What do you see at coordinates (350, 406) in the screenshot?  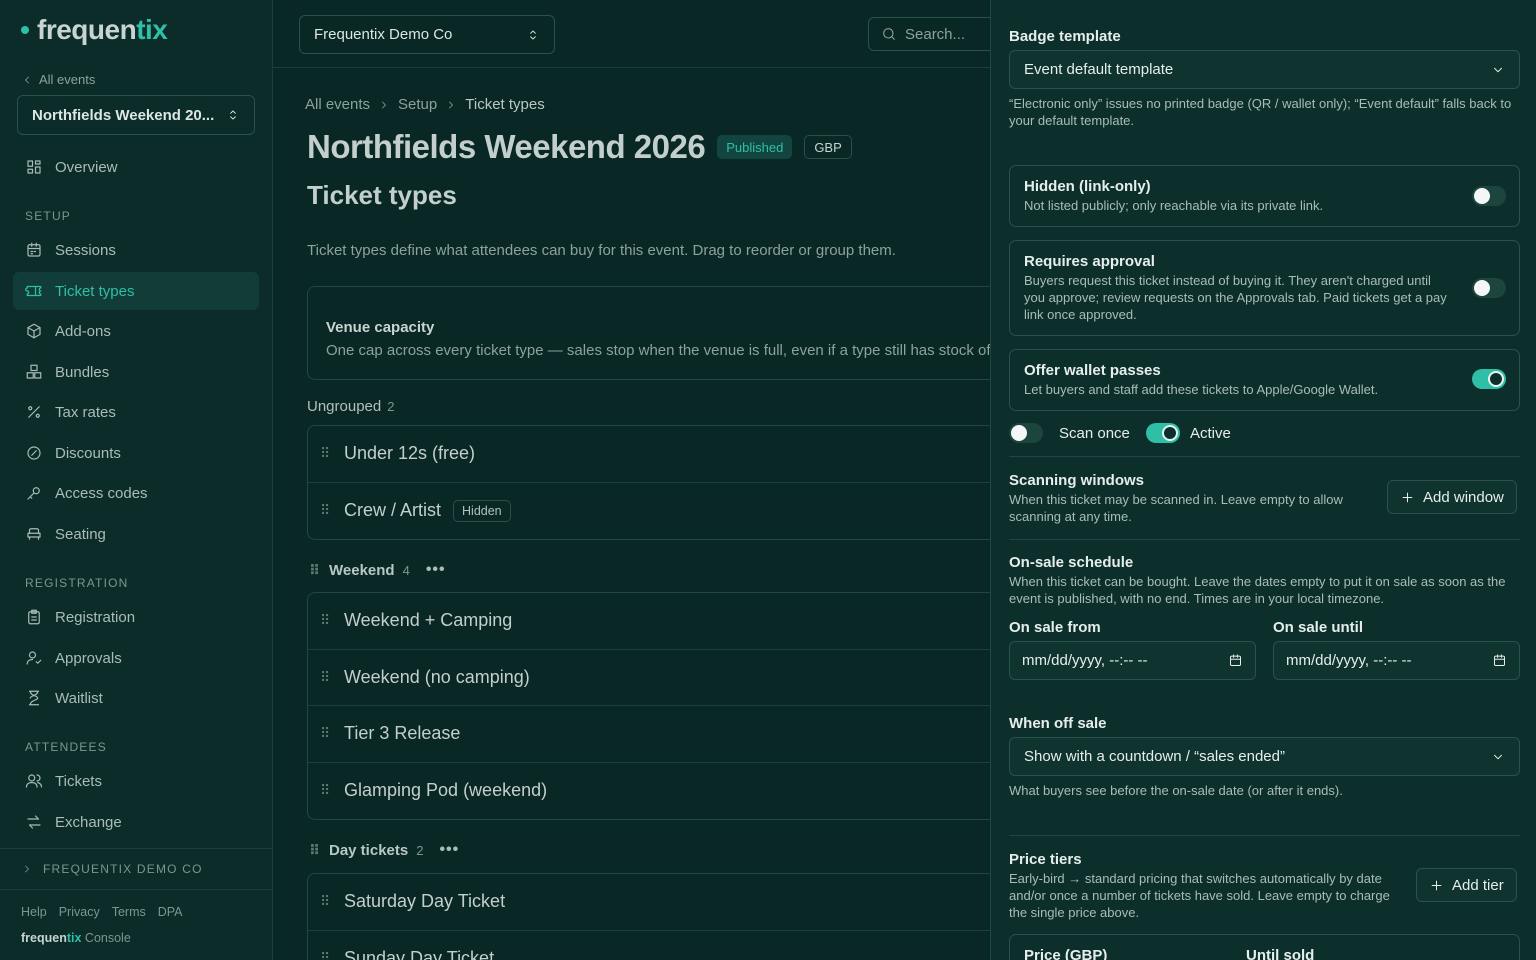 I see `ungrouped-label: Ungrouped 2` at bounding box center [350, 406].